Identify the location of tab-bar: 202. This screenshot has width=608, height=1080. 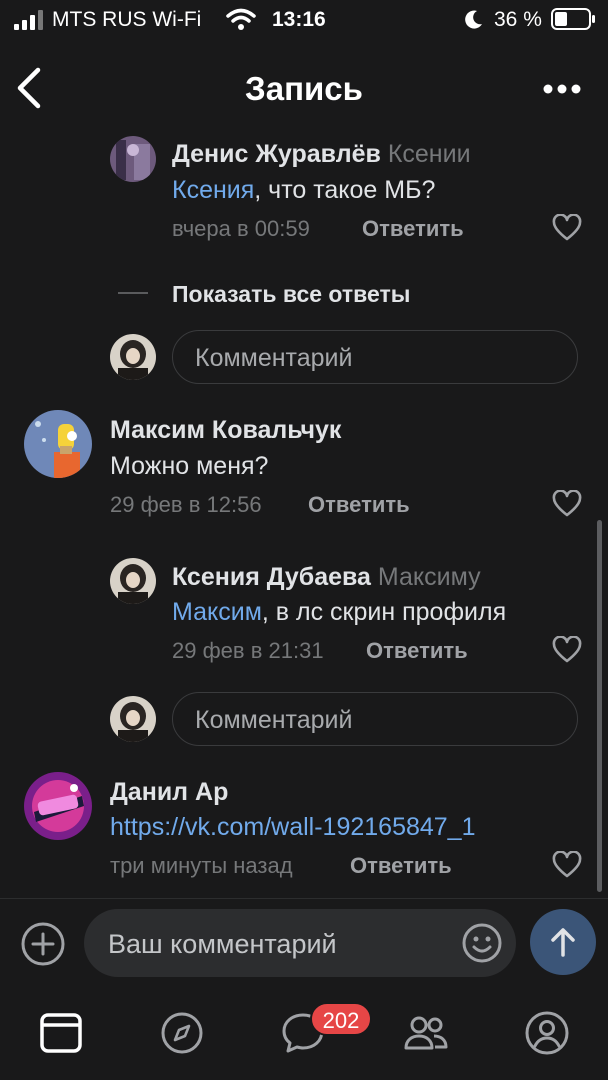
(304, 1036).